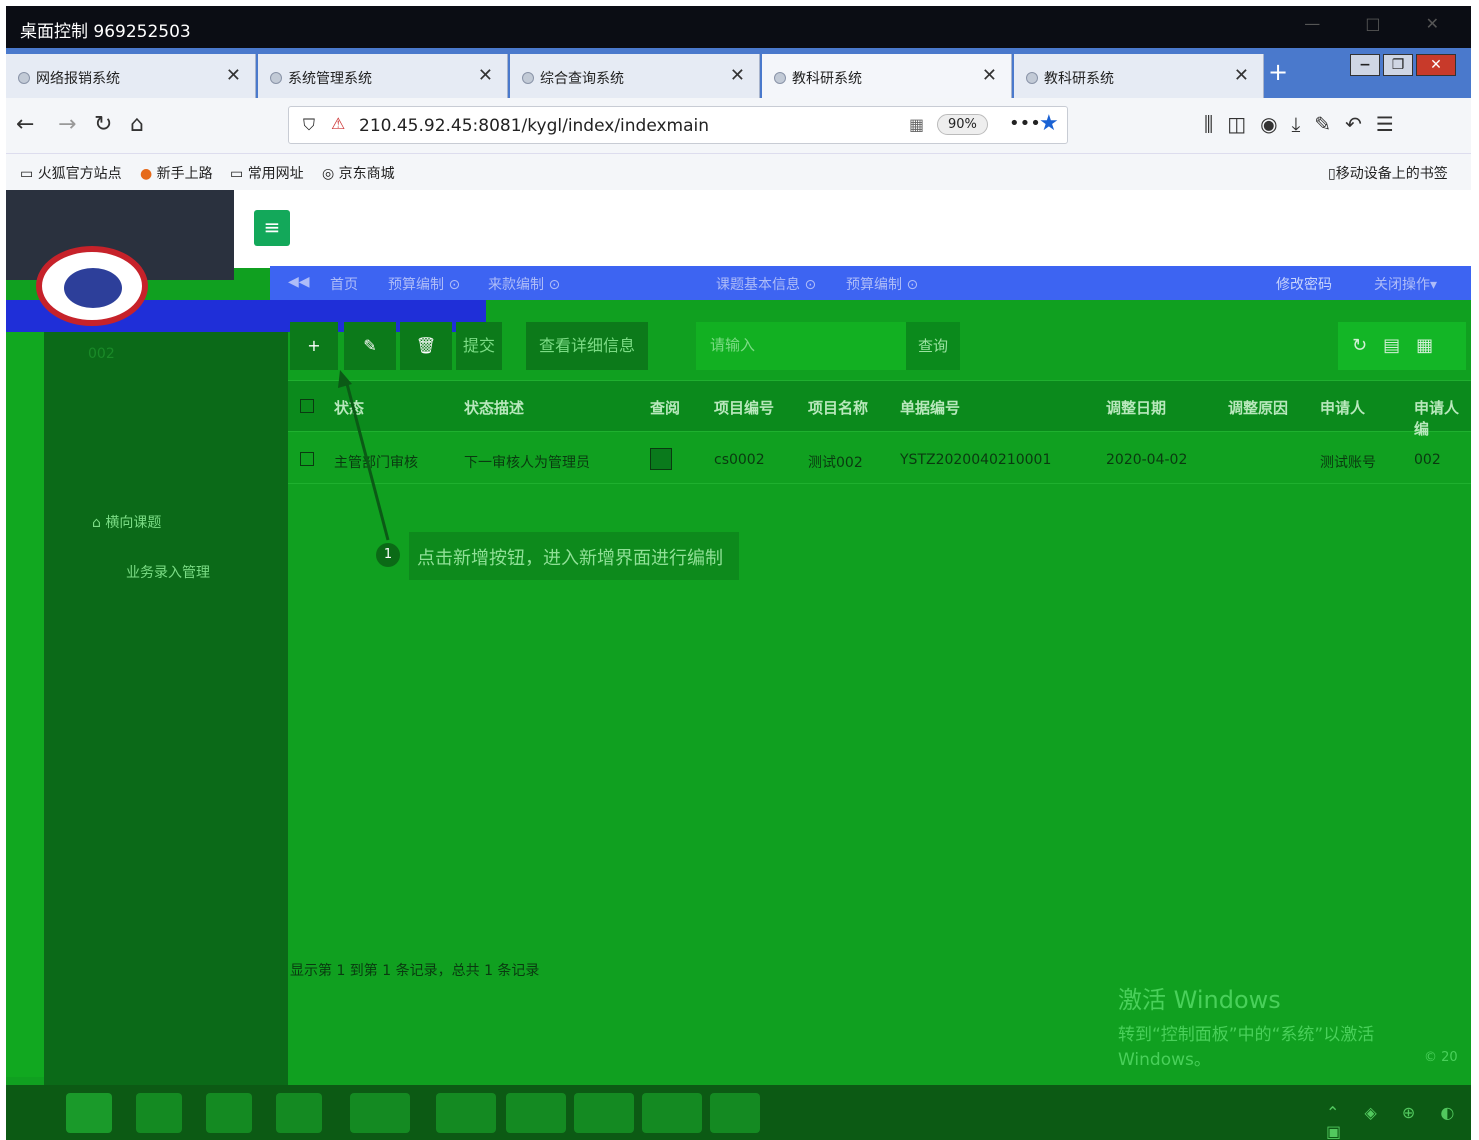  I want to click on bookmark-common-sites: ▭ 常用网址, so click(267, 173).